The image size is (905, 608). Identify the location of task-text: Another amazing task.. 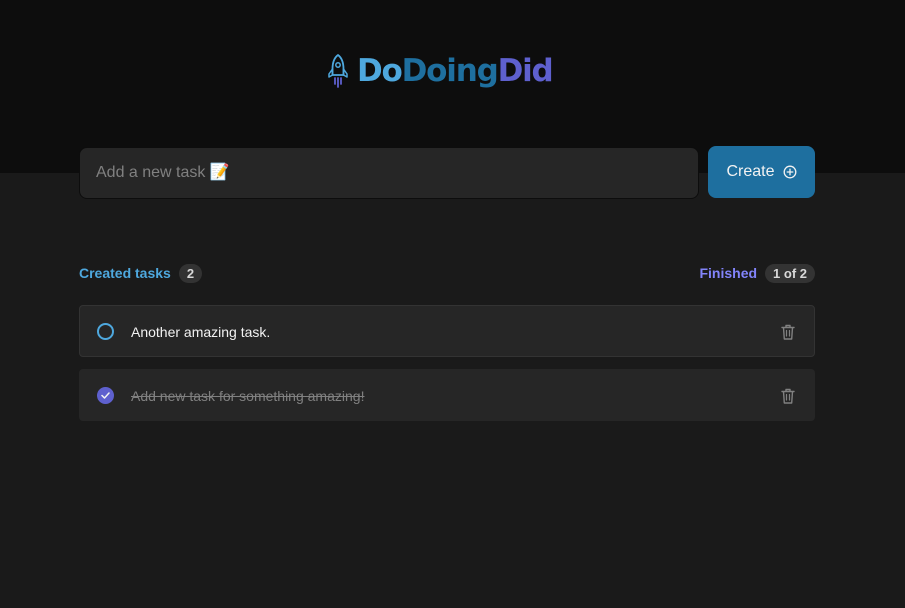
(201, 332).